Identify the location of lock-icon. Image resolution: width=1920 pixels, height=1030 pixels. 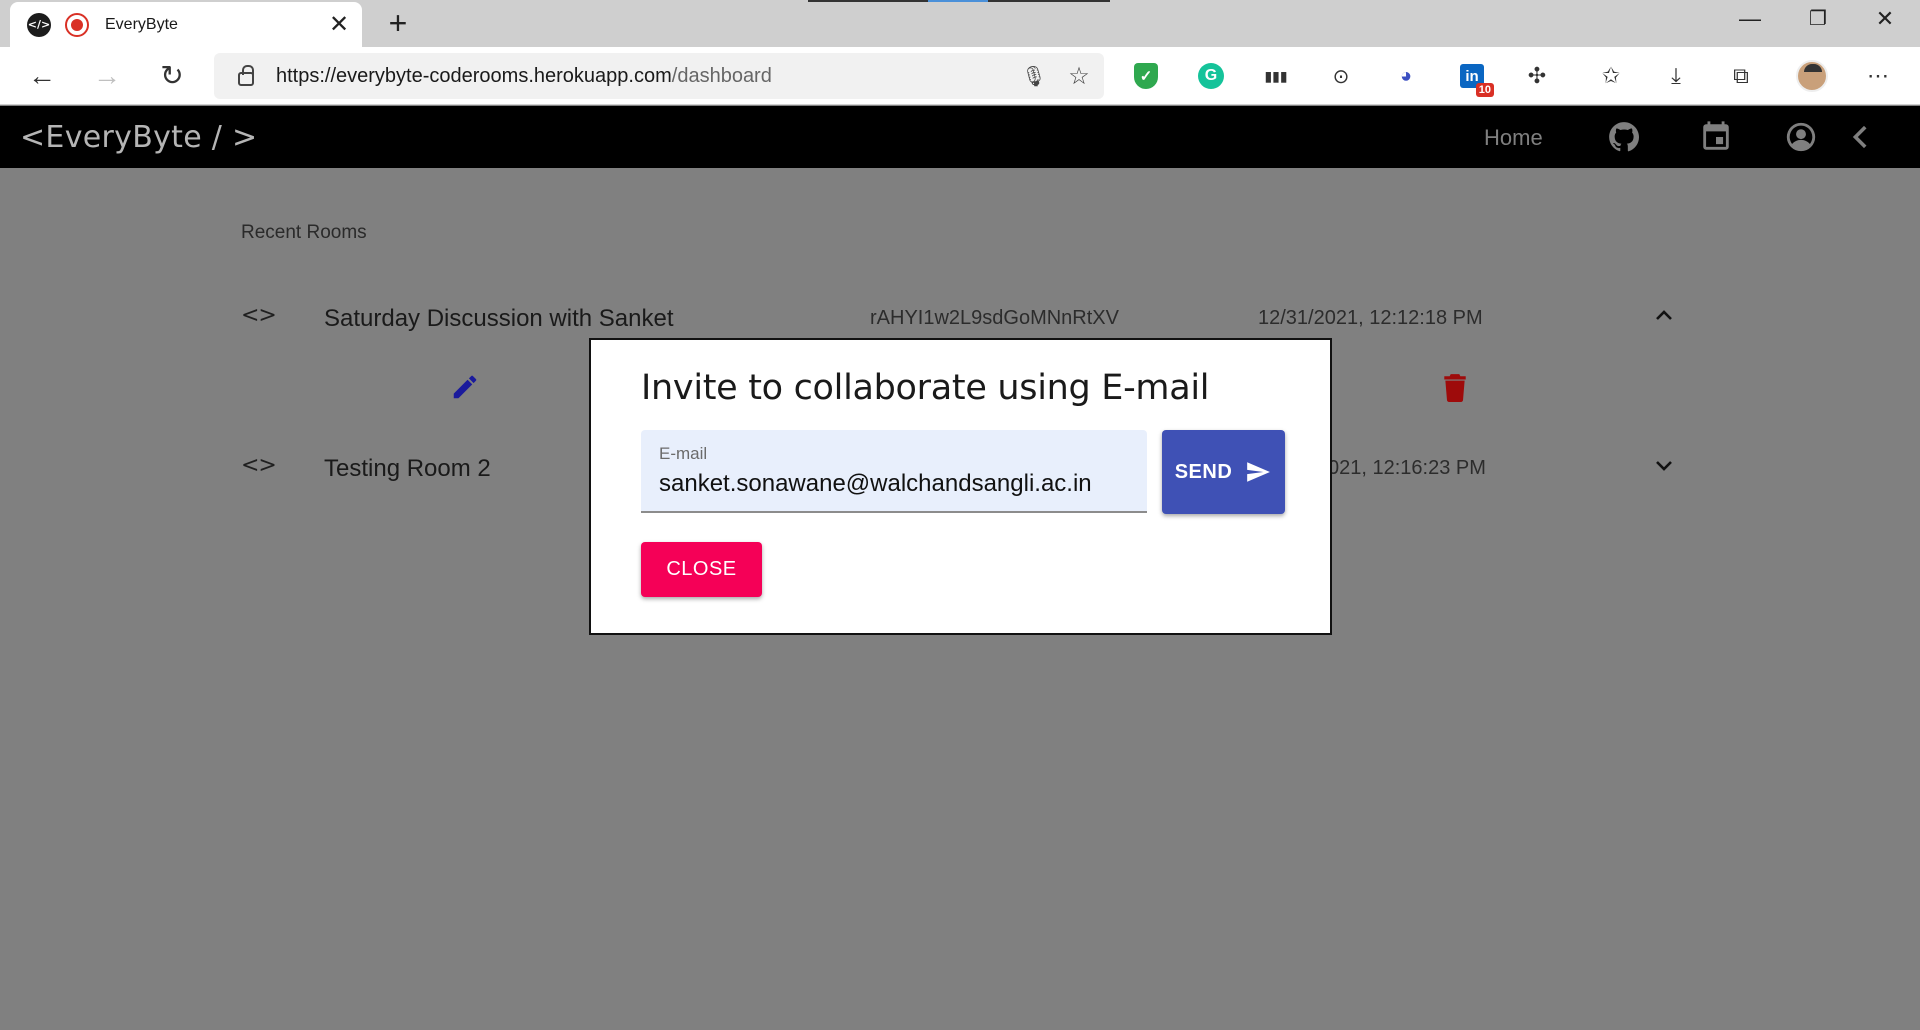
(246, 75).